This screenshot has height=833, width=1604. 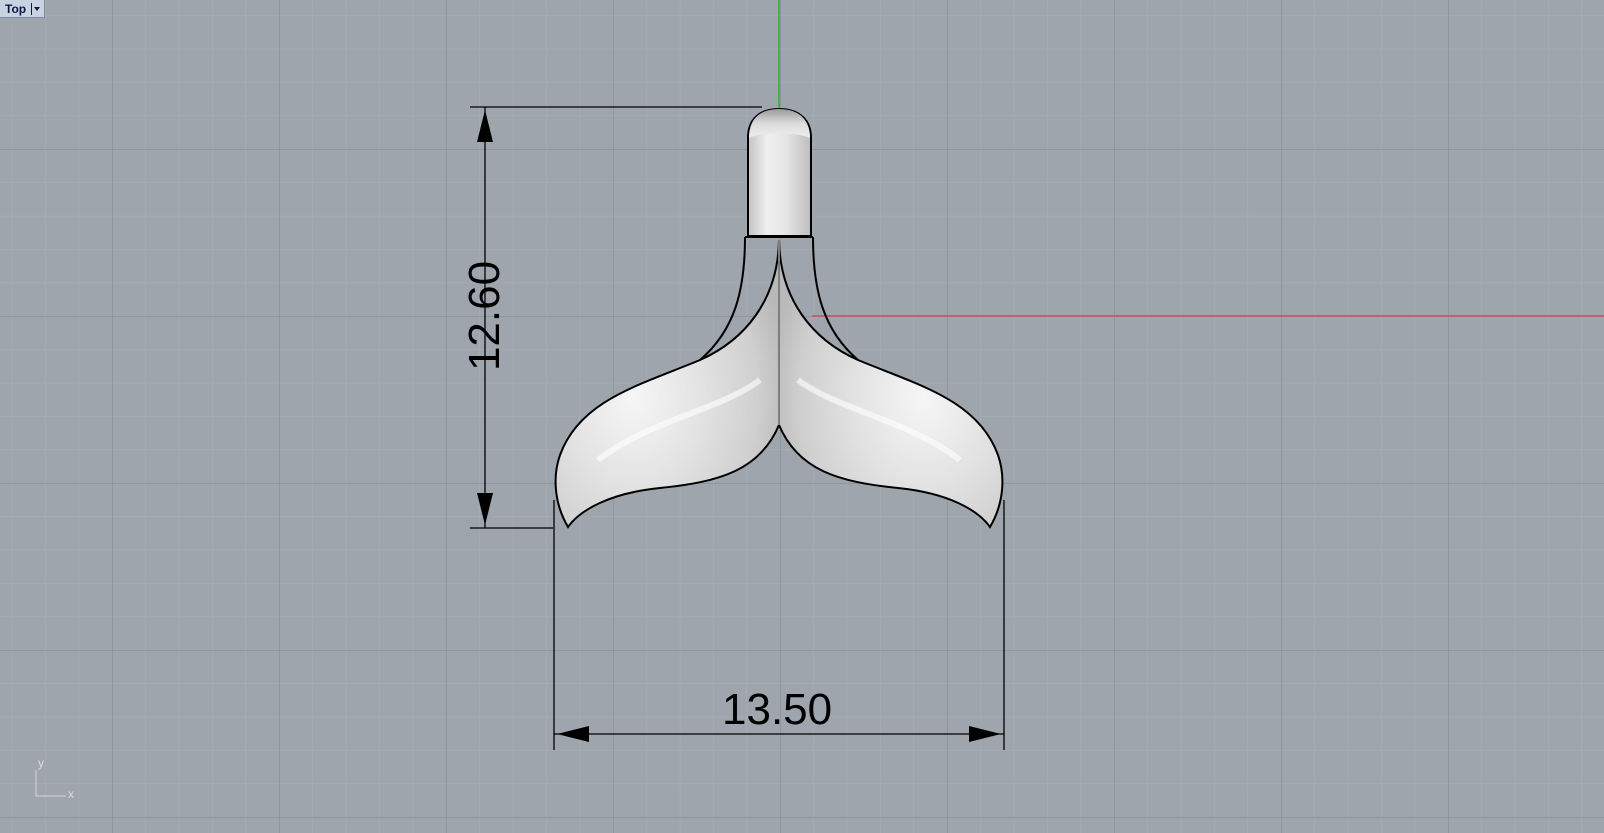 I want to click on dimension-horizontal-value: 13.50, so click(x=777, y=710).